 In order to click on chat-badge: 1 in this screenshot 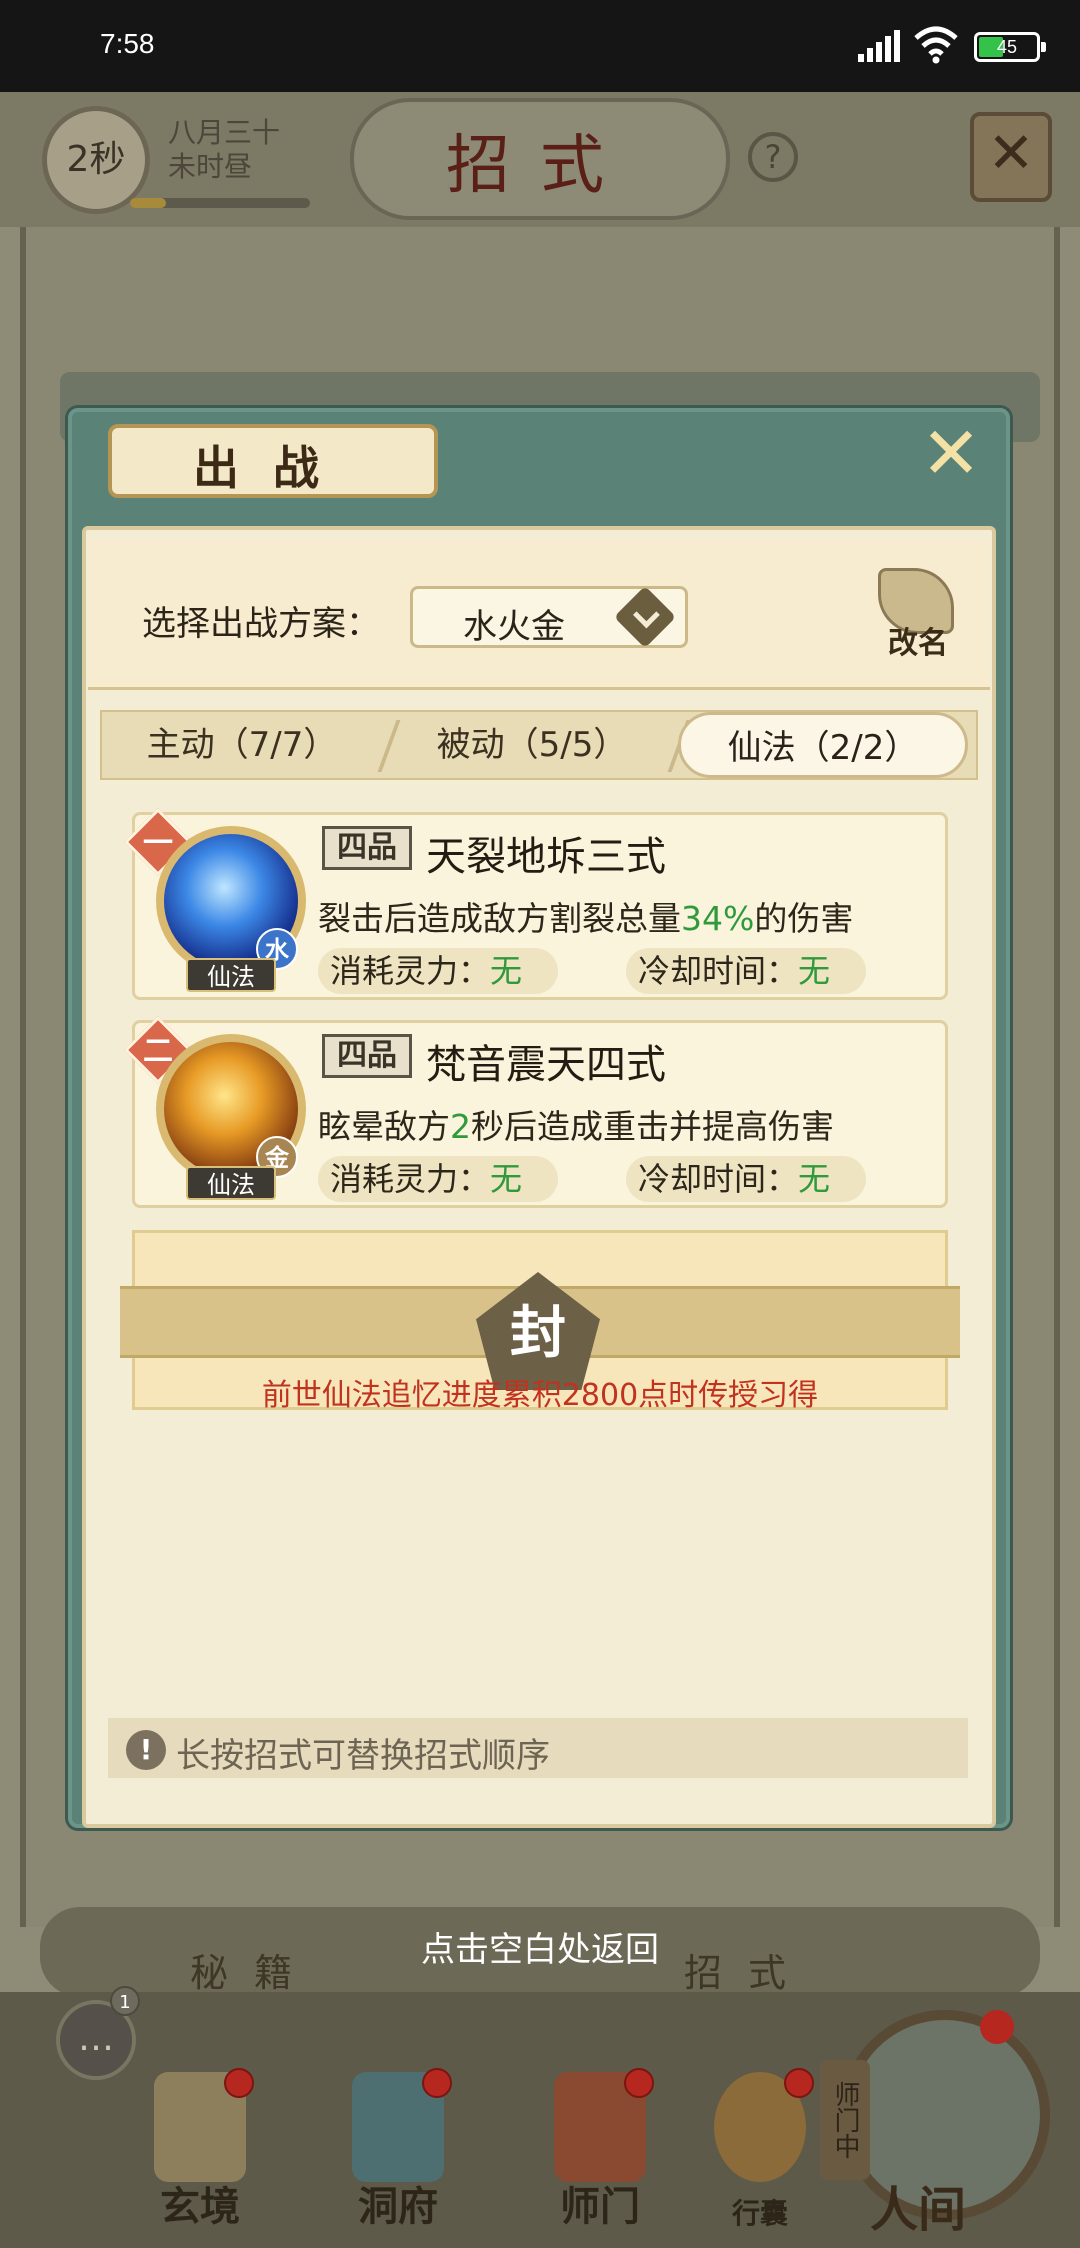, I will do `click(125, 2001)`.